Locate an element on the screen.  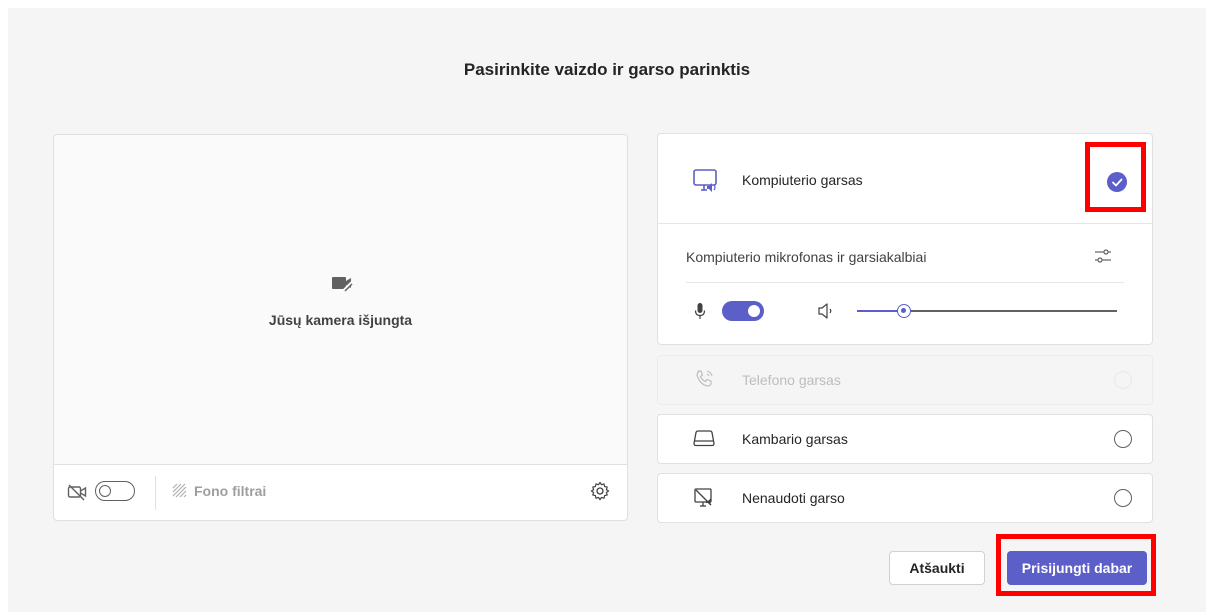
no-audio-label: Nenaudoti garso is located at coordinates (793, 498).